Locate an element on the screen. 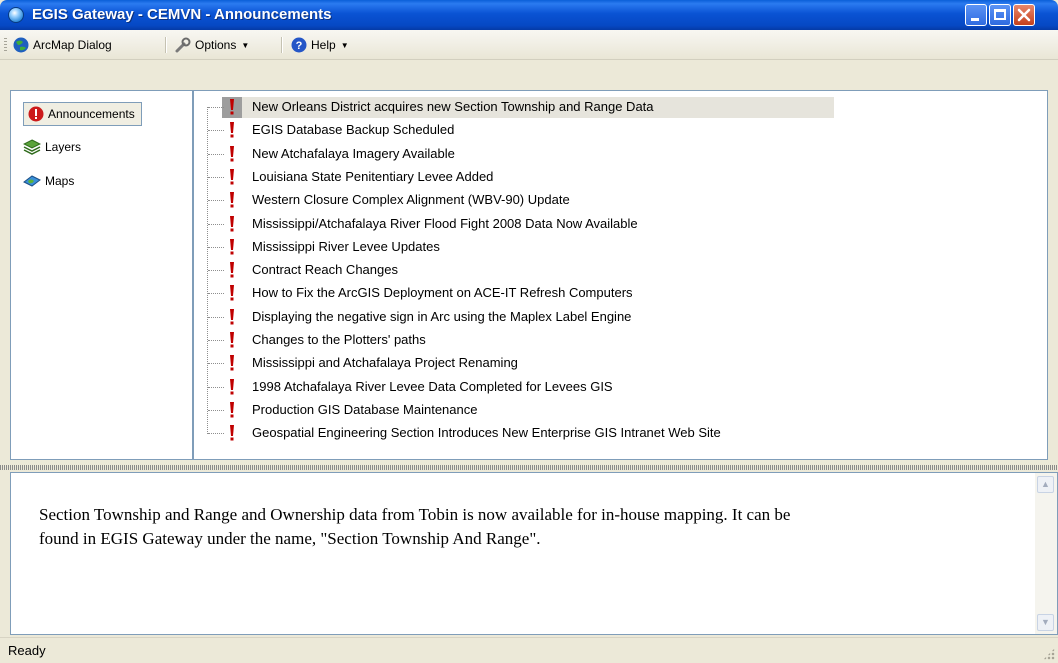 The image size is (1058, 663). options-menu-button: Options ▼ is located at coordinates (211, 45).